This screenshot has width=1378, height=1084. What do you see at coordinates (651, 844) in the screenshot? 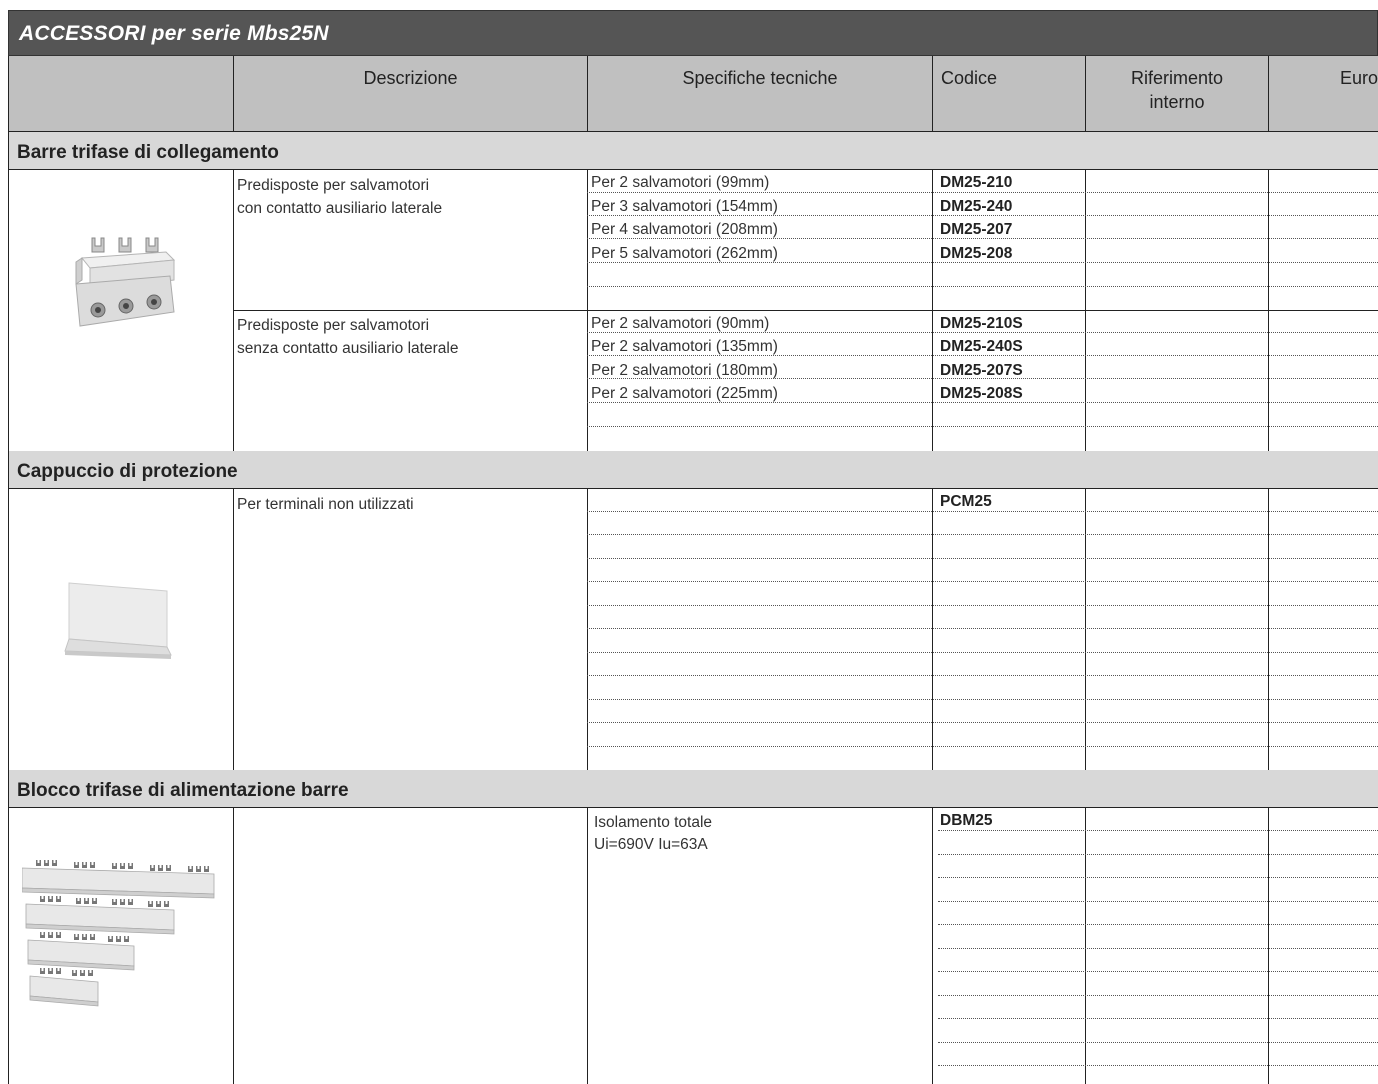
I see `spec-line: Ui=690V Iu=63A` at bounding box center [651, 844].